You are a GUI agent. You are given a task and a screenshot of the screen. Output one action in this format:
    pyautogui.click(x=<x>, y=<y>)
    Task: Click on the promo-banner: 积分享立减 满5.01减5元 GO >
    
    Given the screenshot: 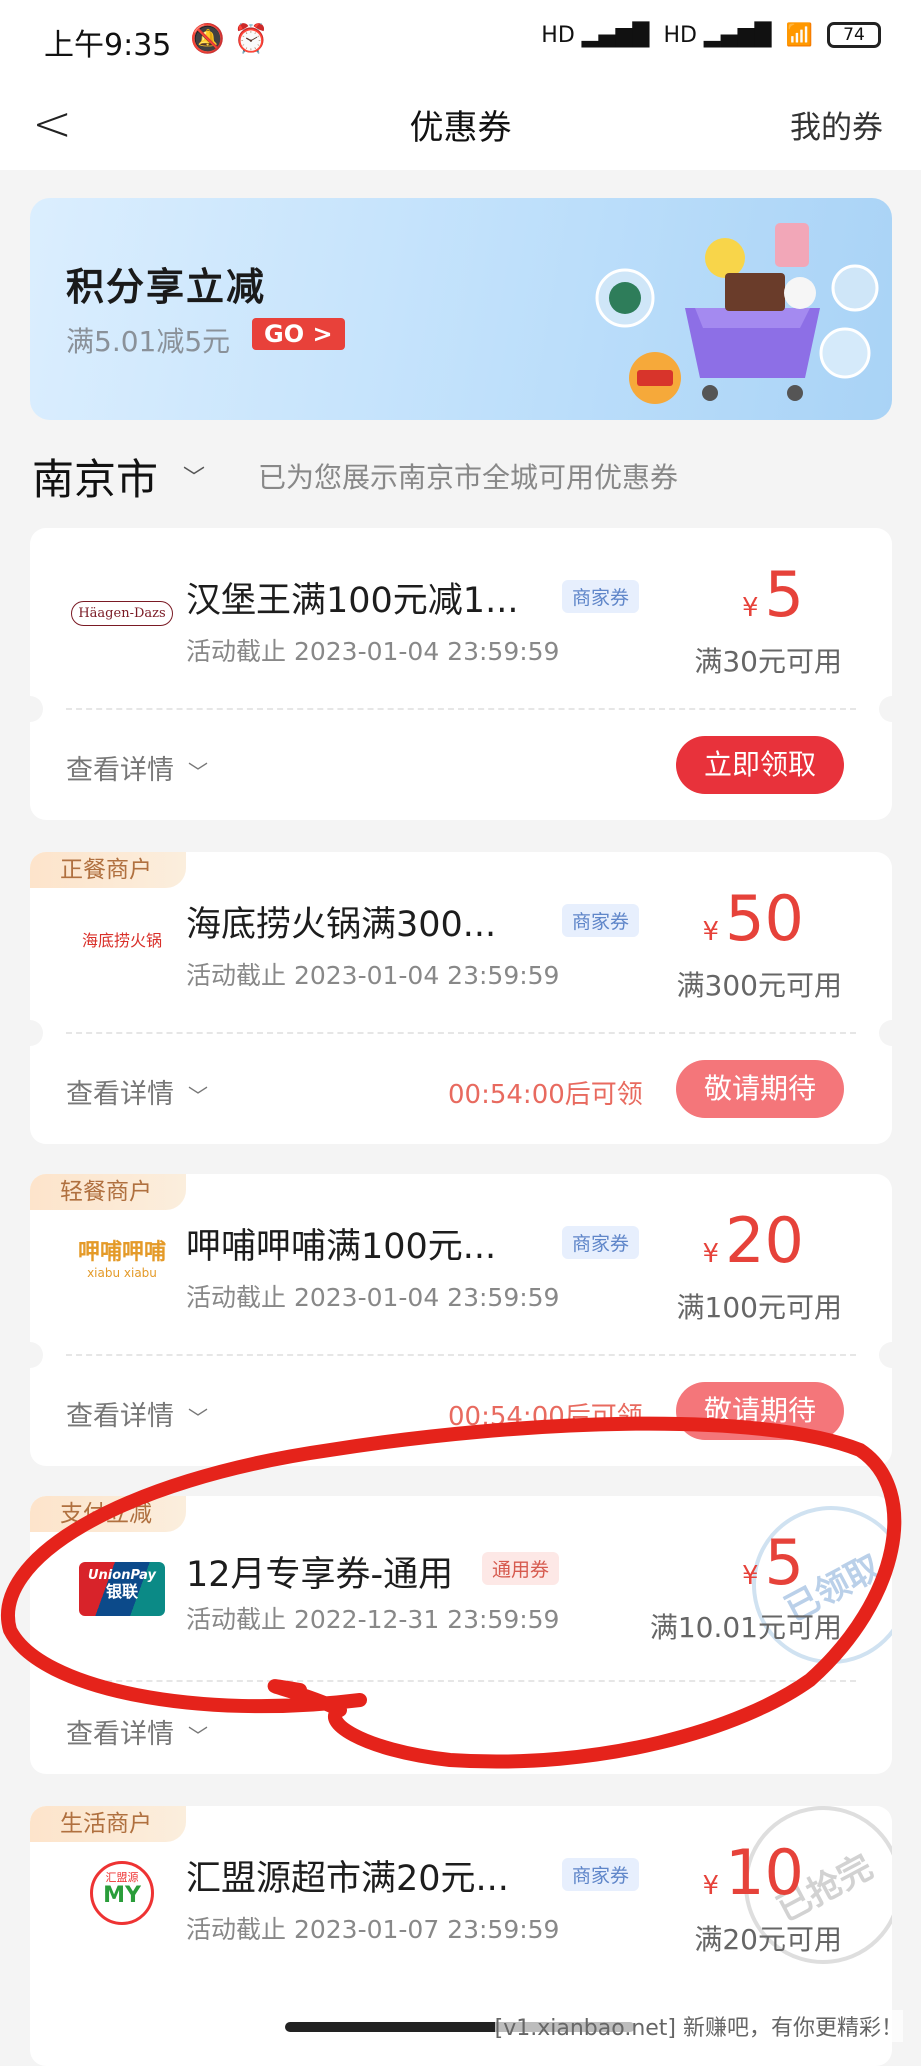 What is the action you would take?
    pyautogui.click(x=461, y=309)
    